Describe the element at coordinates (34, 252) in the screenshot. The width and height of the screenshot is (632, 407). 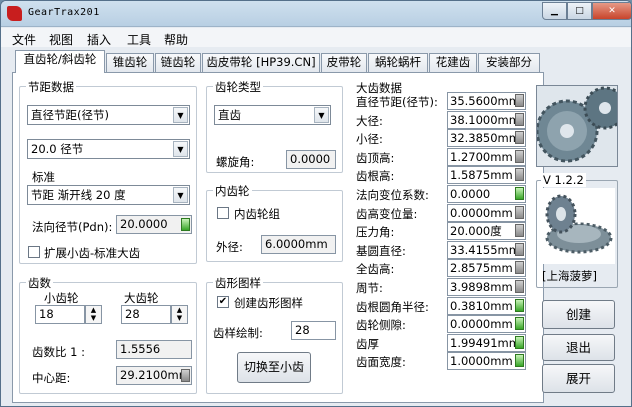
I see `extend-checkbox` at that location.